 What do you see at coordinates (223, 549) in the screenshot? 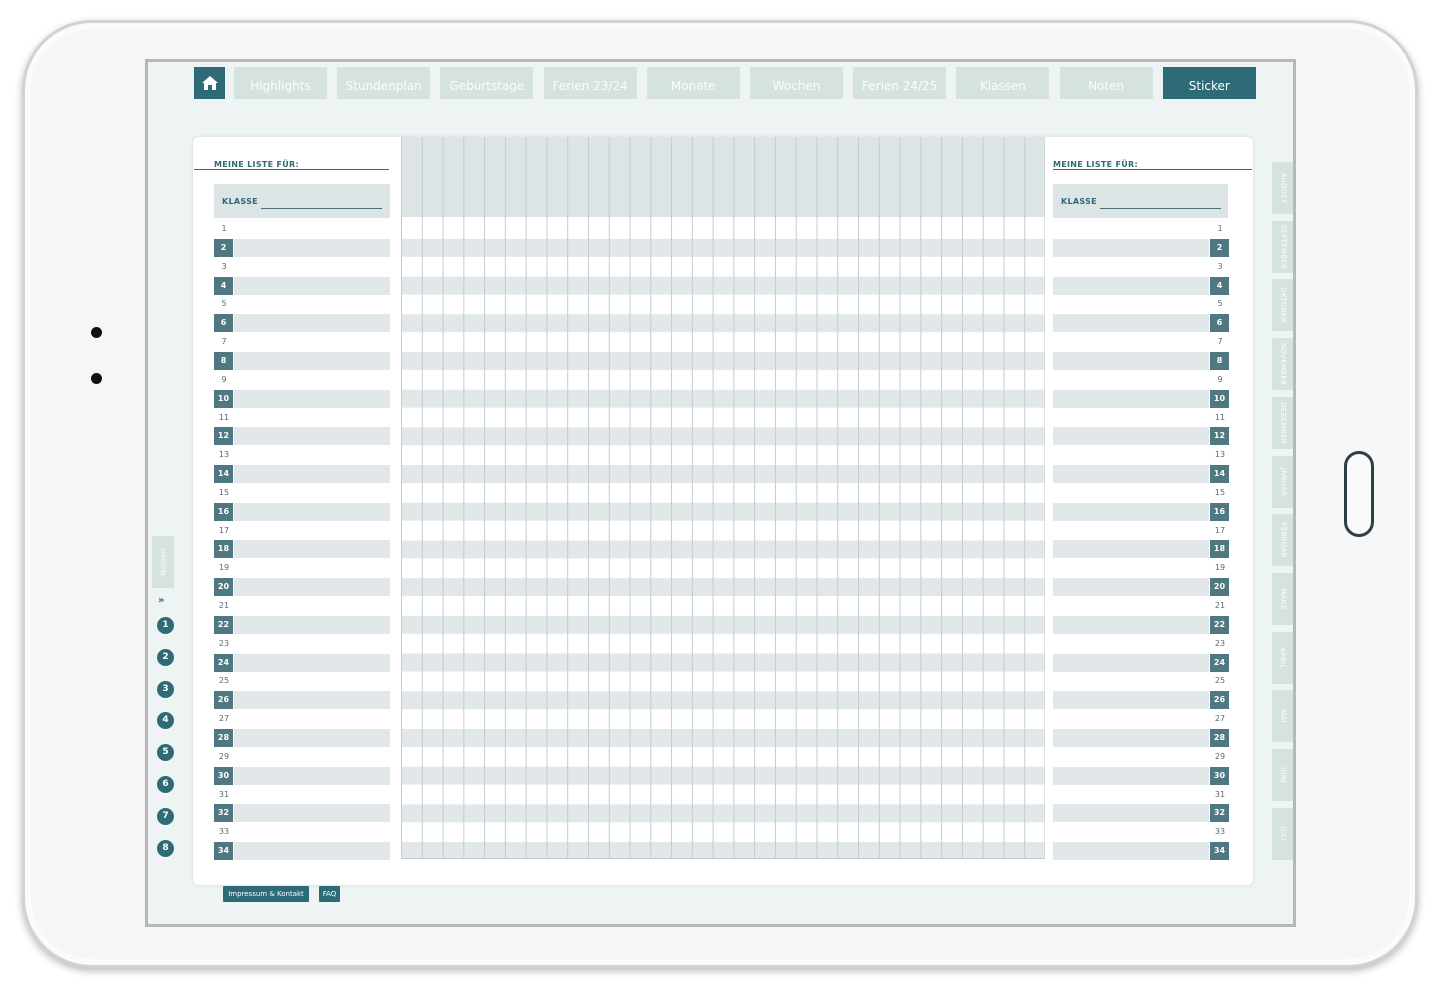
I see `left-row-number: 18` at bounding box center [223, 549].